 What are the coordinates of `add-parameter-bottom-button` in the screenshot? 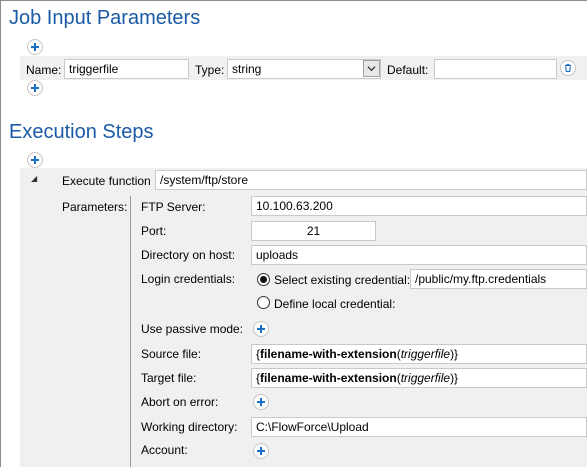 It's located at (35, 88).